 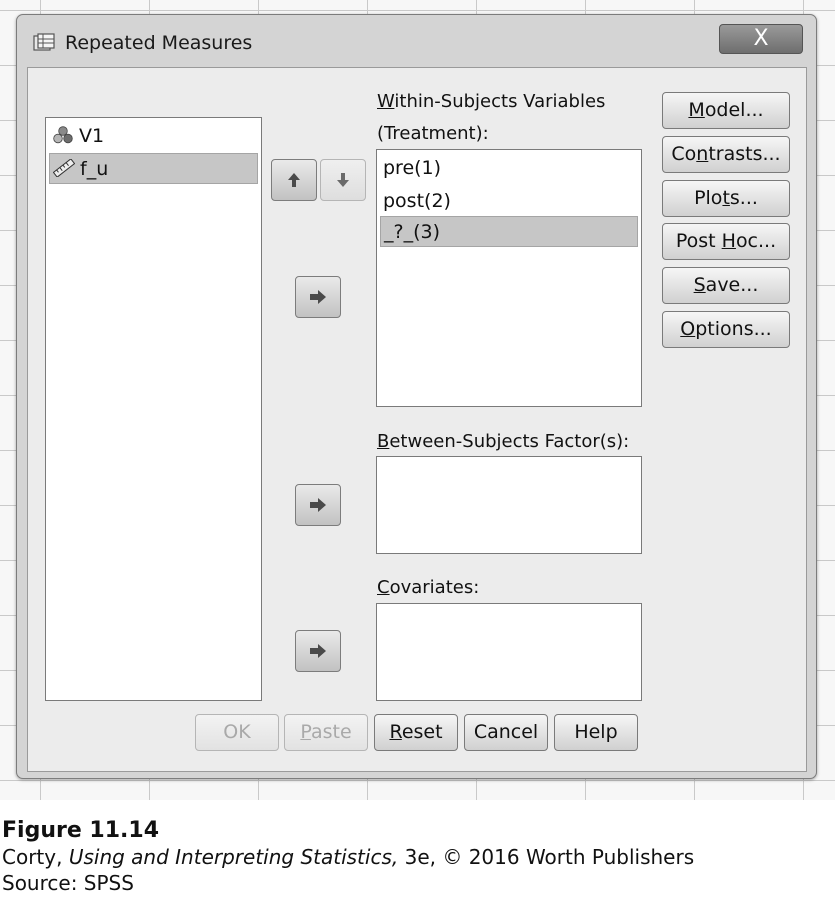 I want to click on list-item-pre: pre(1), so click(x=509, y=168).